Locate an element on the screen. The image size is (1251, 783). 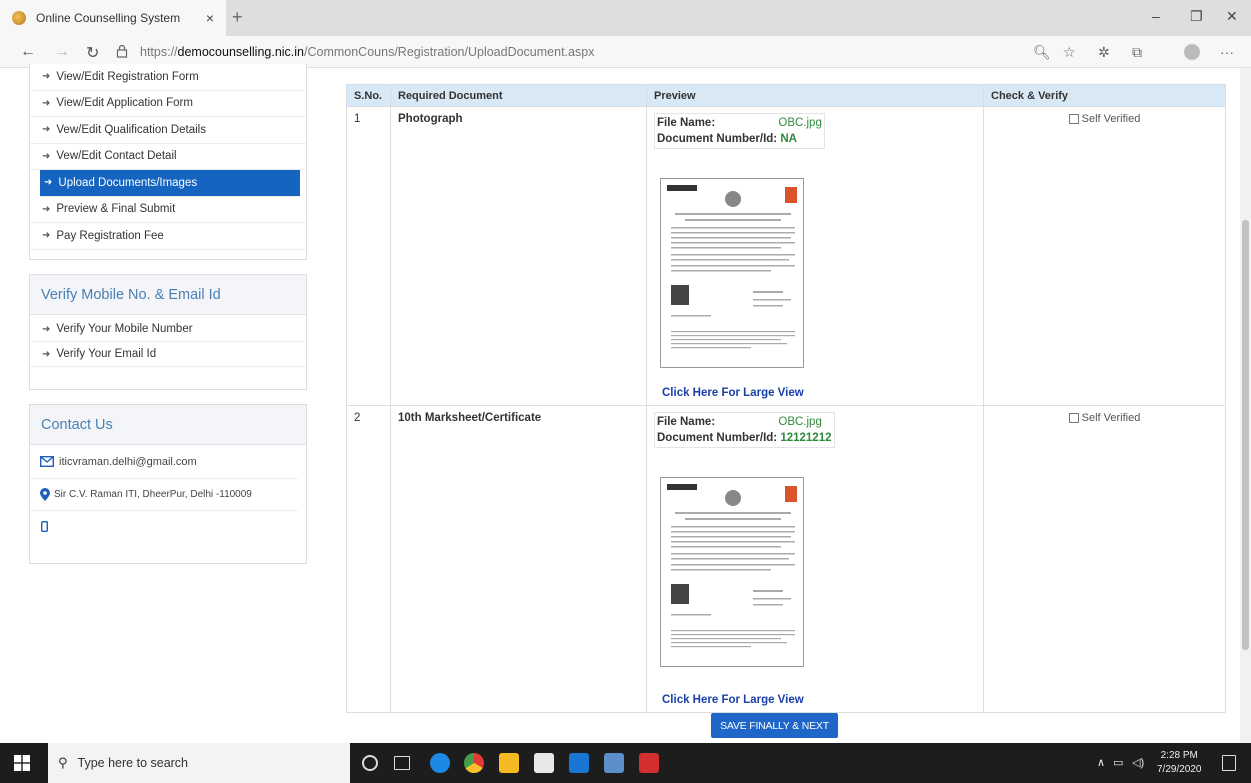
browser-tab: Online Counselling System × is located at coordinates (113, 18).